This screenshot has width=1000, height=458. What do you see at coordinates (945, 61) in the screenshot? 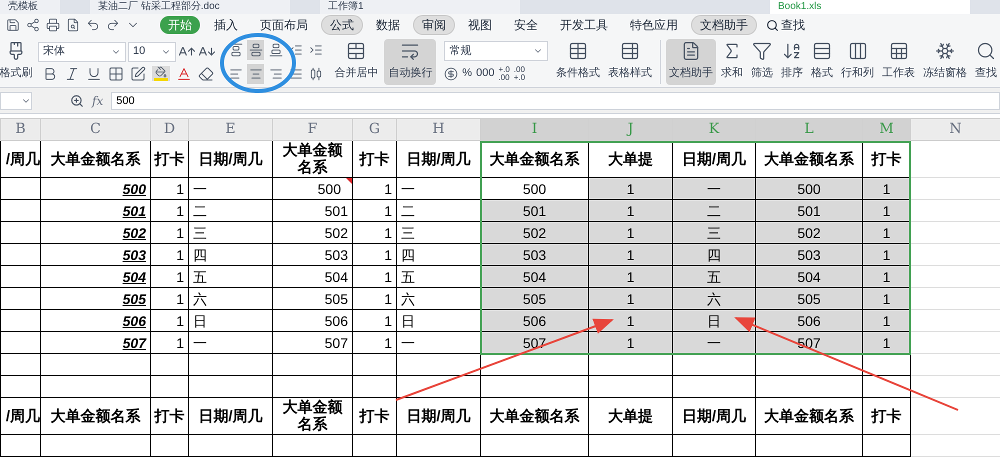
I see `ribbon-tool-button: 冻结窗格` at bounding box center [945, 61].